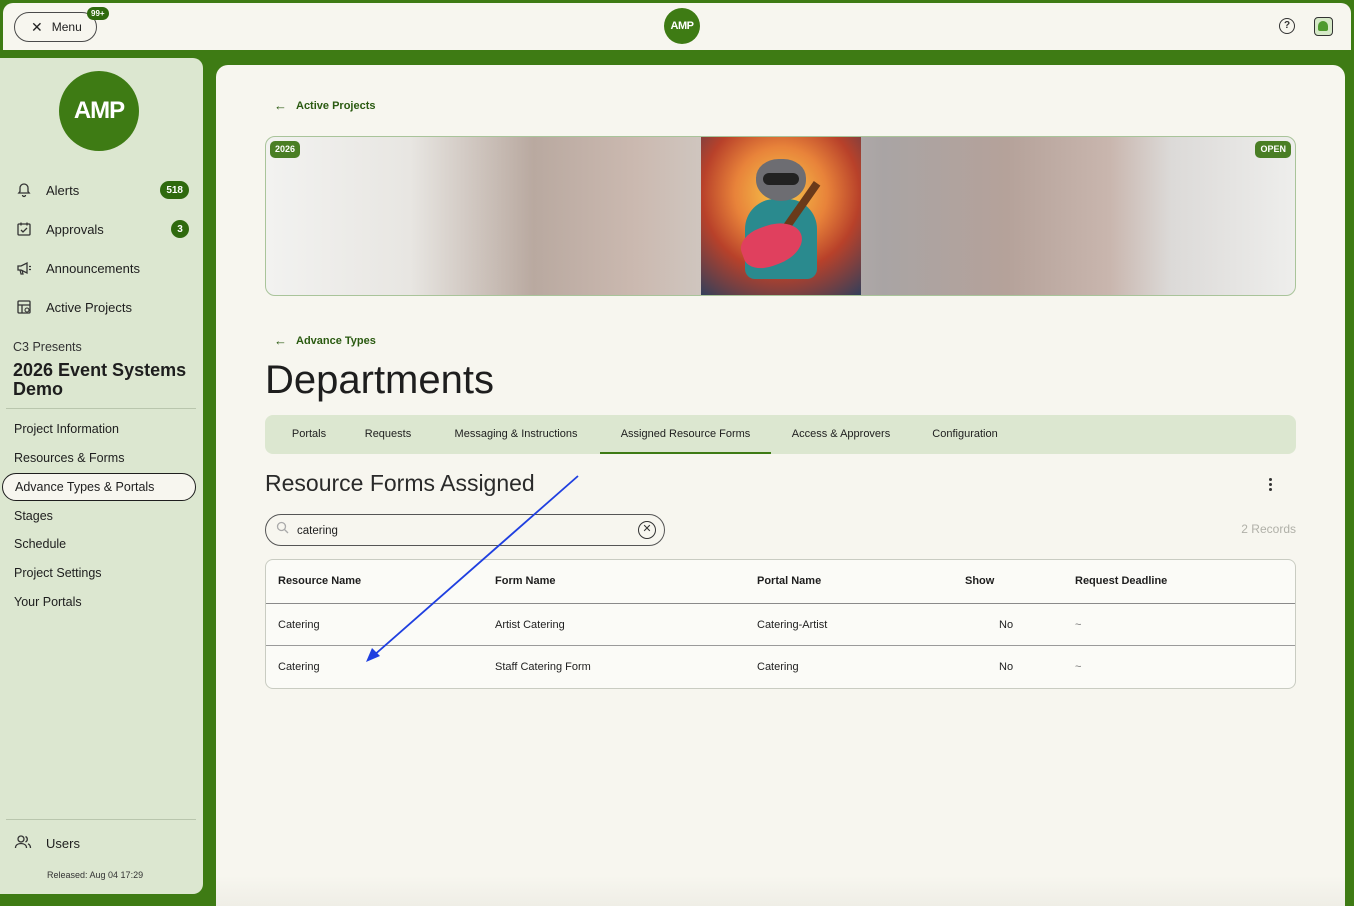  I want to click on records-count: 2 Records, so click(1268, 529).